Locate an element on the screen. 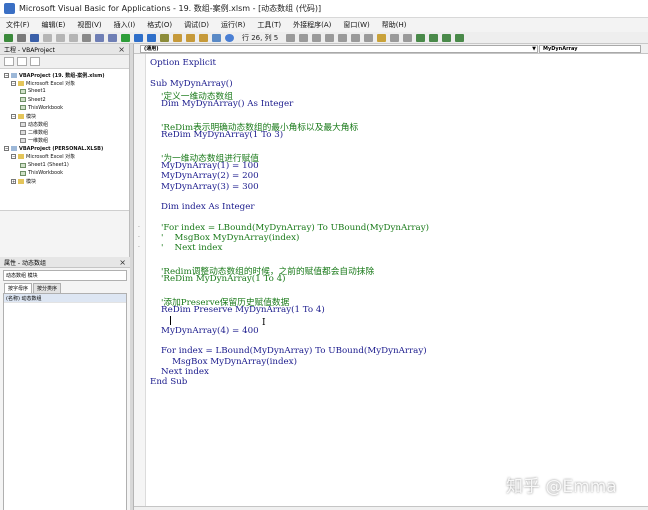 Image resolution: width=648 pixels, height=510 pixels. design-mode-icon is located at coordinates (164, 37).